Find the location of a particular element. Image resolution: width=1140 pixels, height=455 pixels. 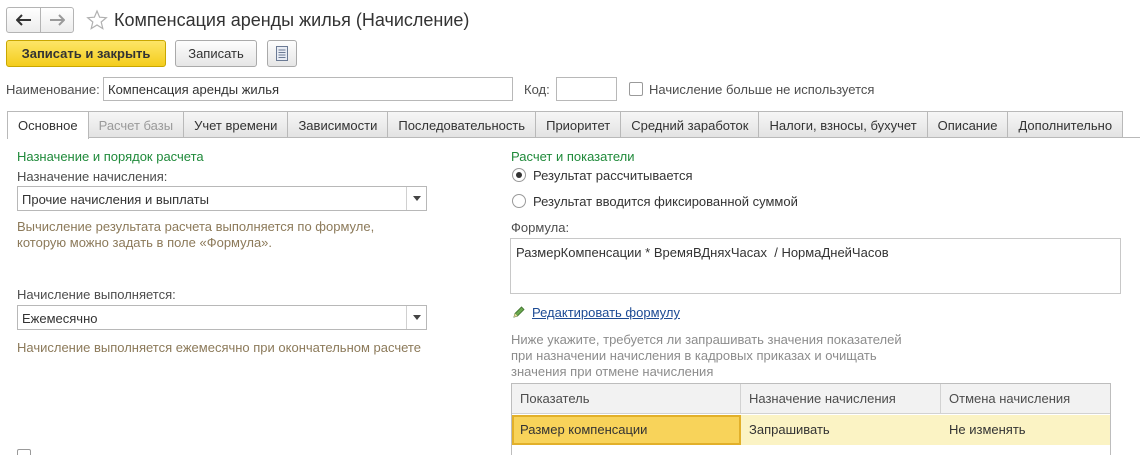

unused-checkbox is located at coordinates (636, 89).